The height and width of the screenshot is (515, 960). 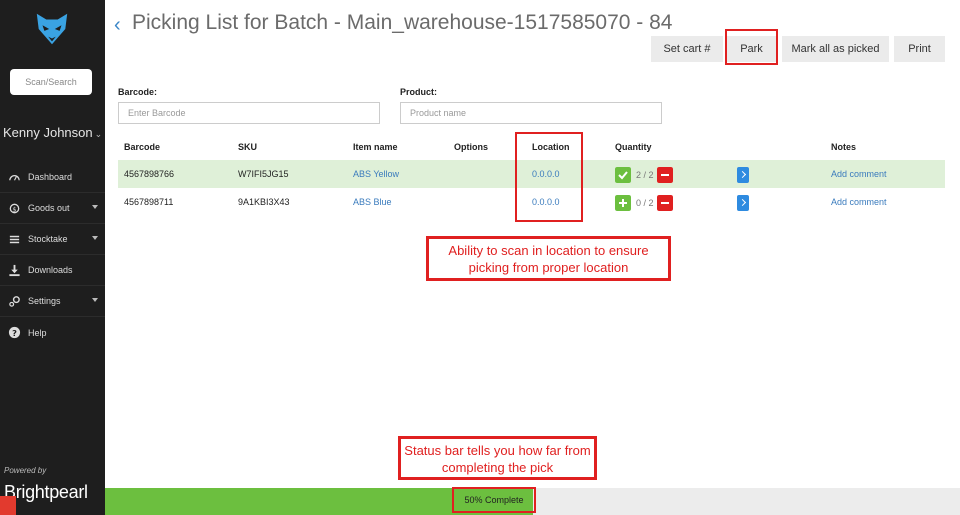 I want to click on barcode-cell: 4567898766, so click(x=149, y=174).